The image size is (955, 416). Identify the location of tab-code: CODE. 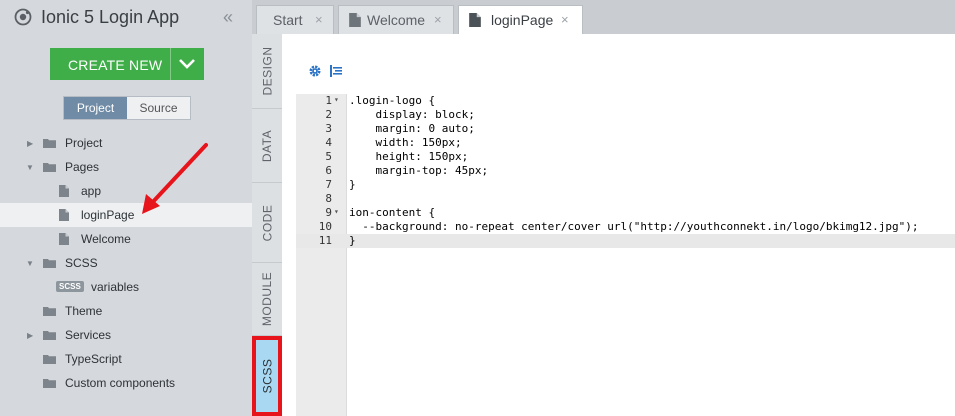
(267, 223).